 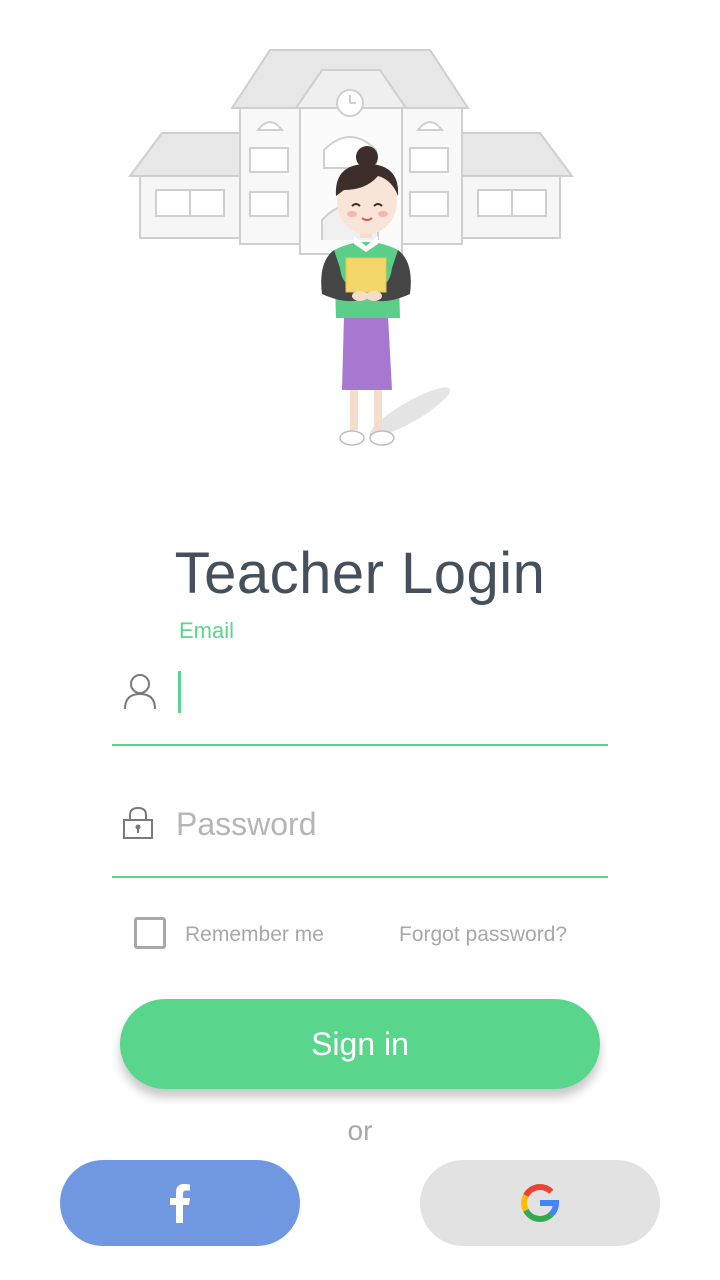 What do you see at coordinates (386, 824) in the screenshot?
I see `password-field` at bounding box center [386, 824].